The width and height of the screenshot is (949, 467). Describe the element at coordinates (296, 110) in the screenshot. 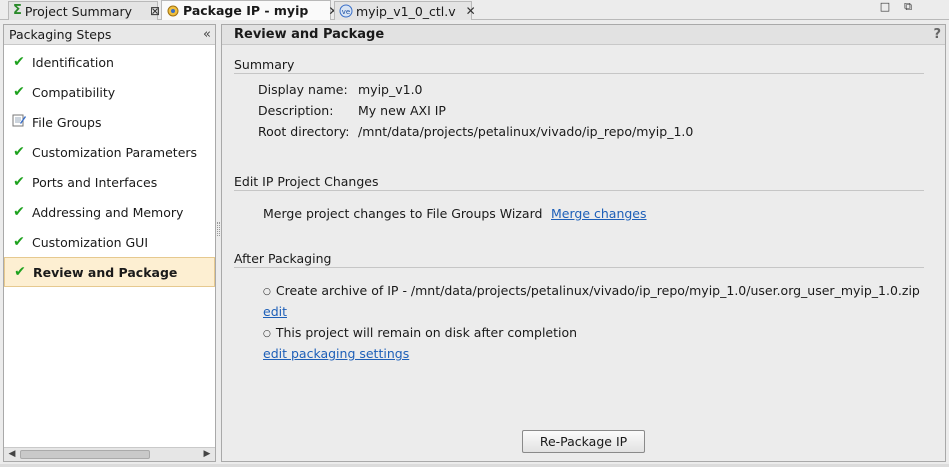

I see `description-label: Description:` at that location.